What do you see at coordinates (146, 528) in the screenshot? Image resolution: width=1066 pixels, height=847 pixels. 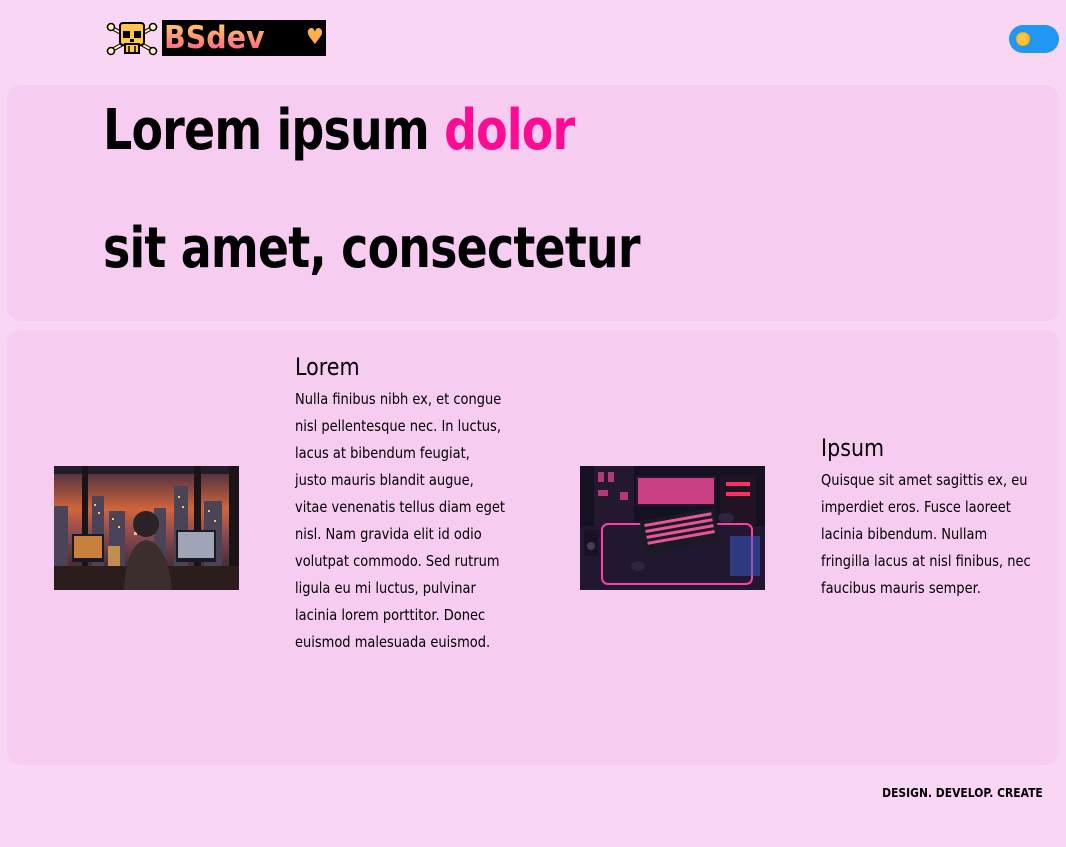 I see `feature-image-gamer-city` at bounding box center [146, 528].